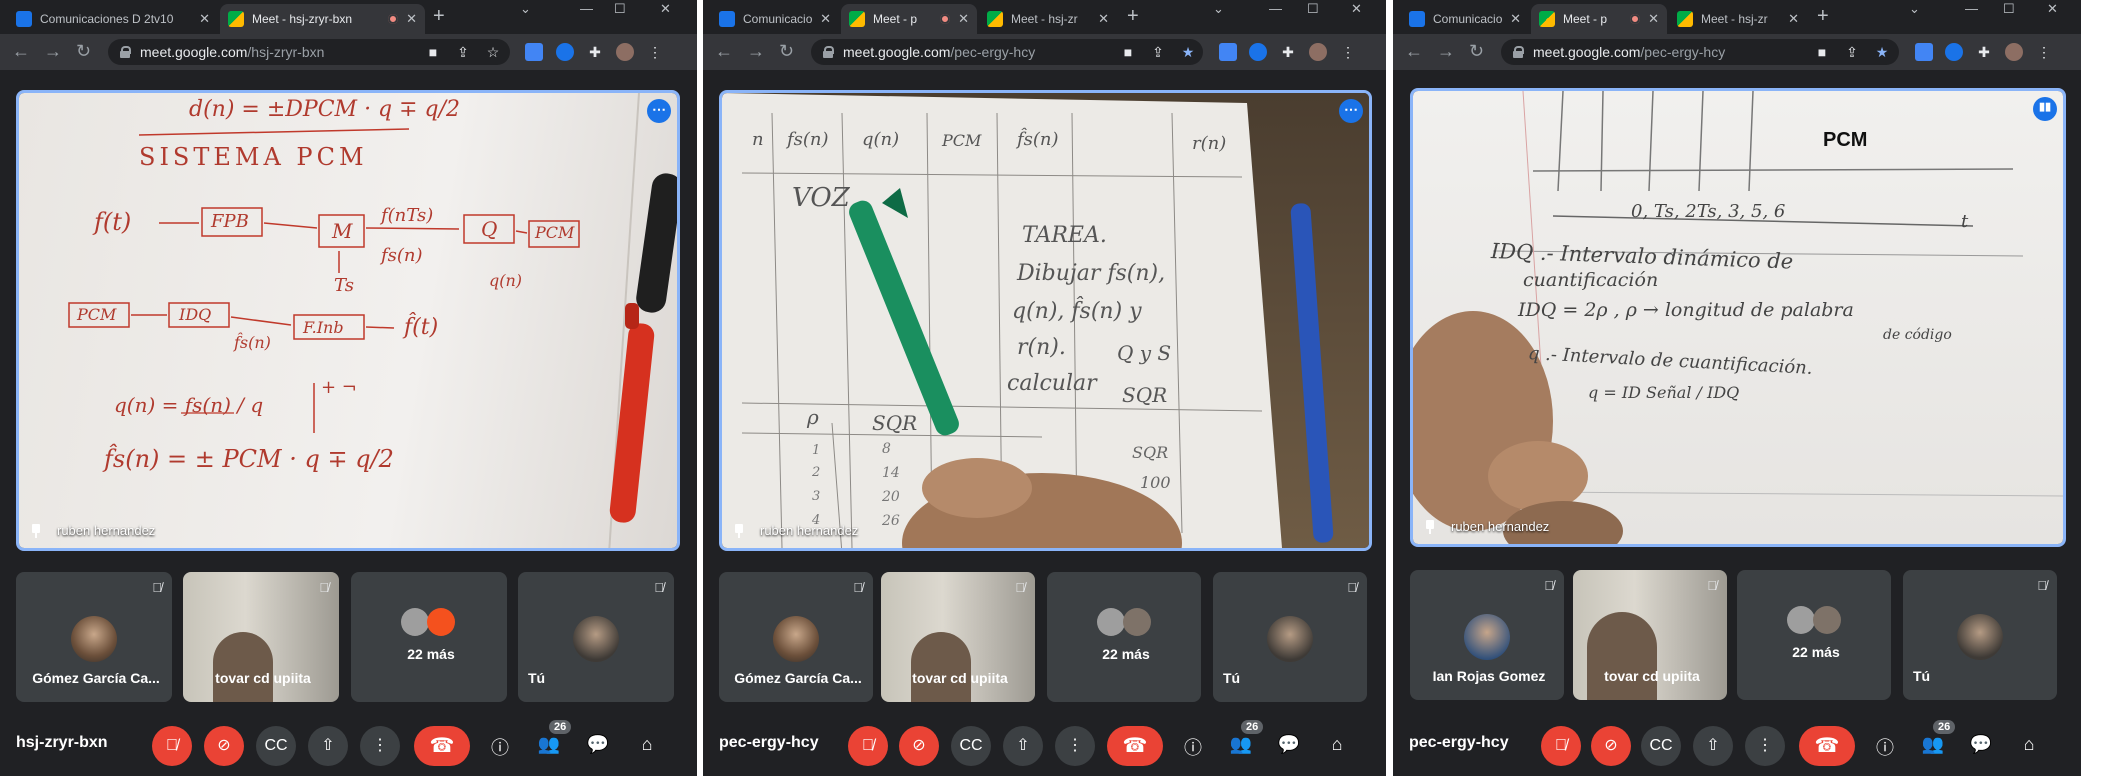  I want to click on bookmark-star-icon: ☆, so click(493, 52).